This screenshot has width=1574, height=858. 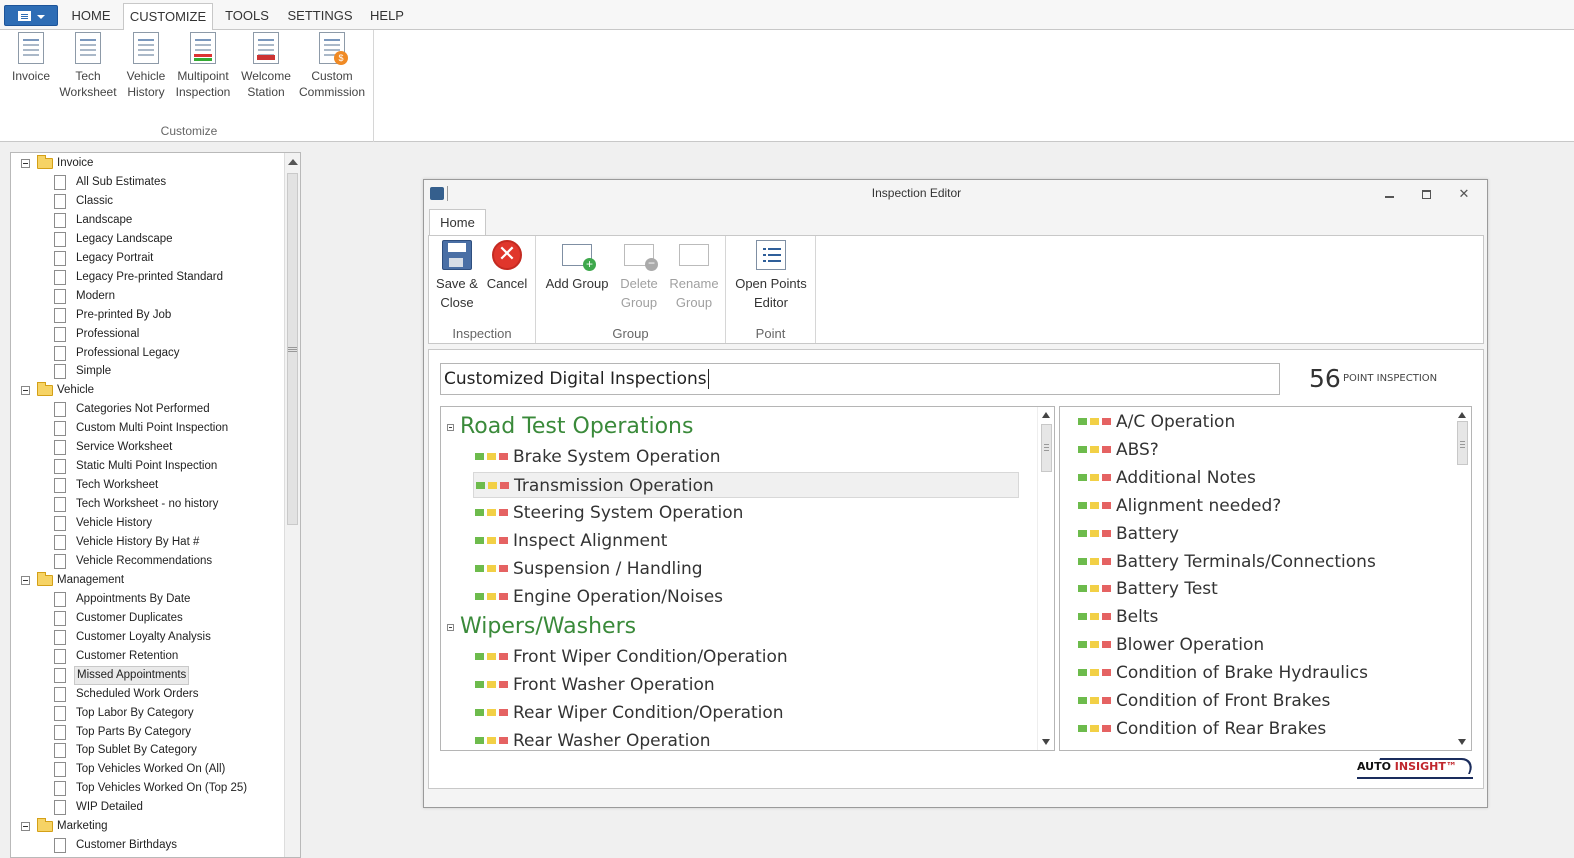 I want to click on tab-customize: CUSTOMIZE, so click(x=168, y=17).